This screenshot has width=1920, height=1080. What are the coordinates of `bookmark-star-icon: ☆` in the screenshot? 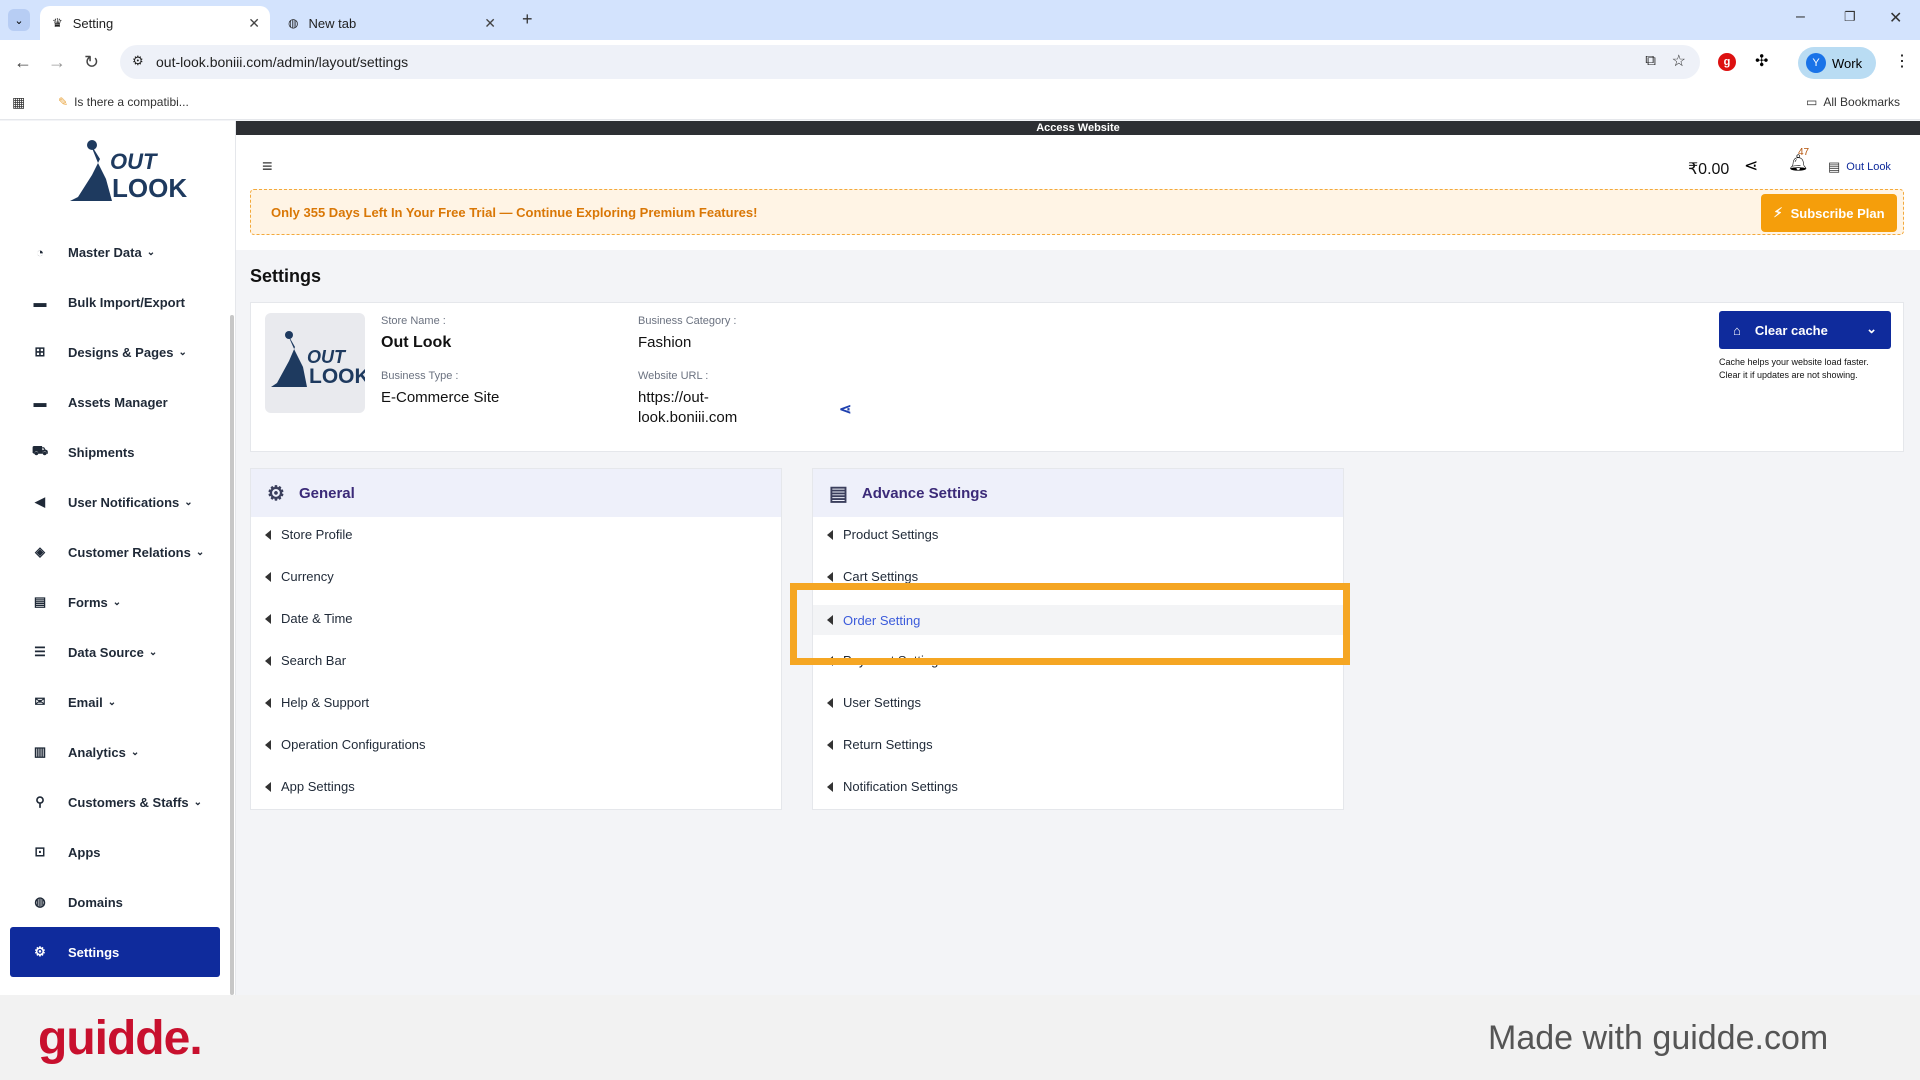 It's located at (1679, 61).